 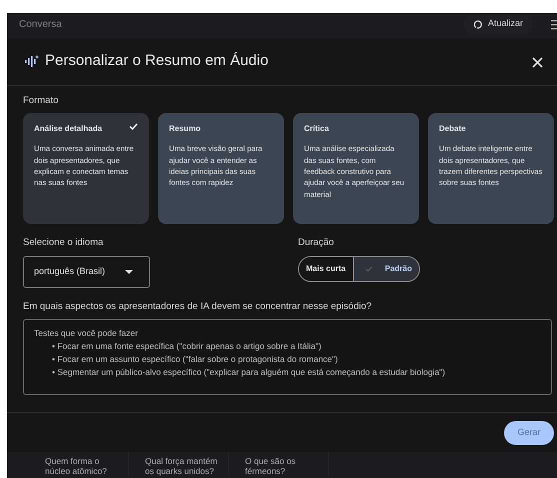 What do you see at coordinates (385, 268) in the screenshot?
I see `duration-option: Padrão` at bounding box center [385, 268].